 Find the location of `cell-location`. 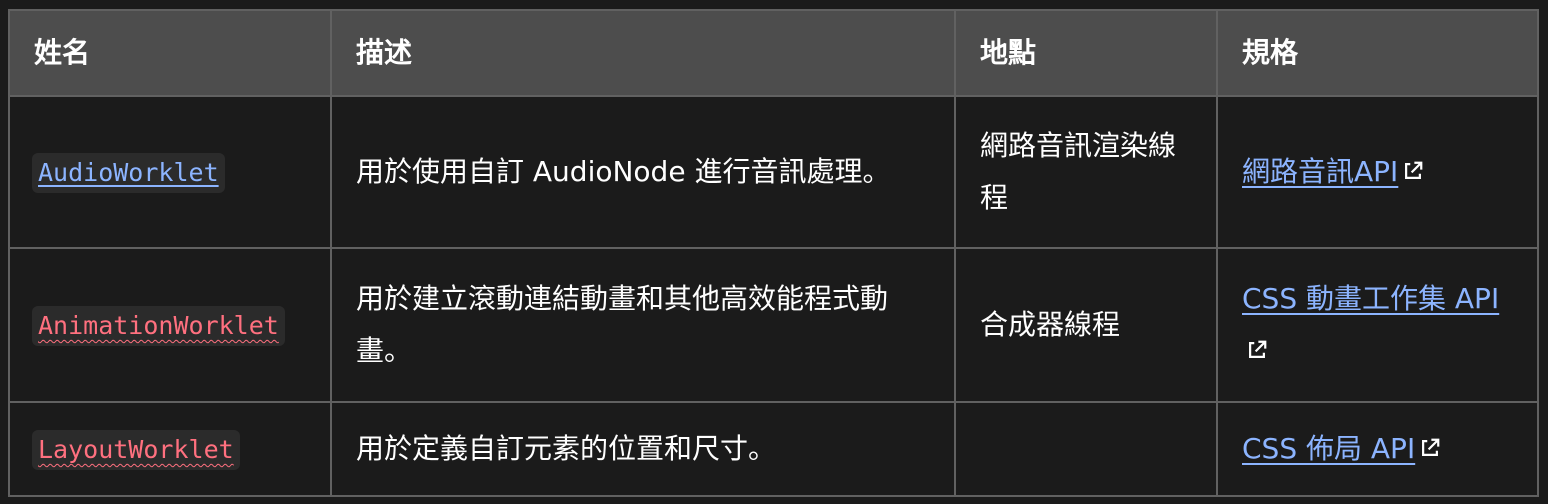

cell-location is located at coordinates (1086, 449).